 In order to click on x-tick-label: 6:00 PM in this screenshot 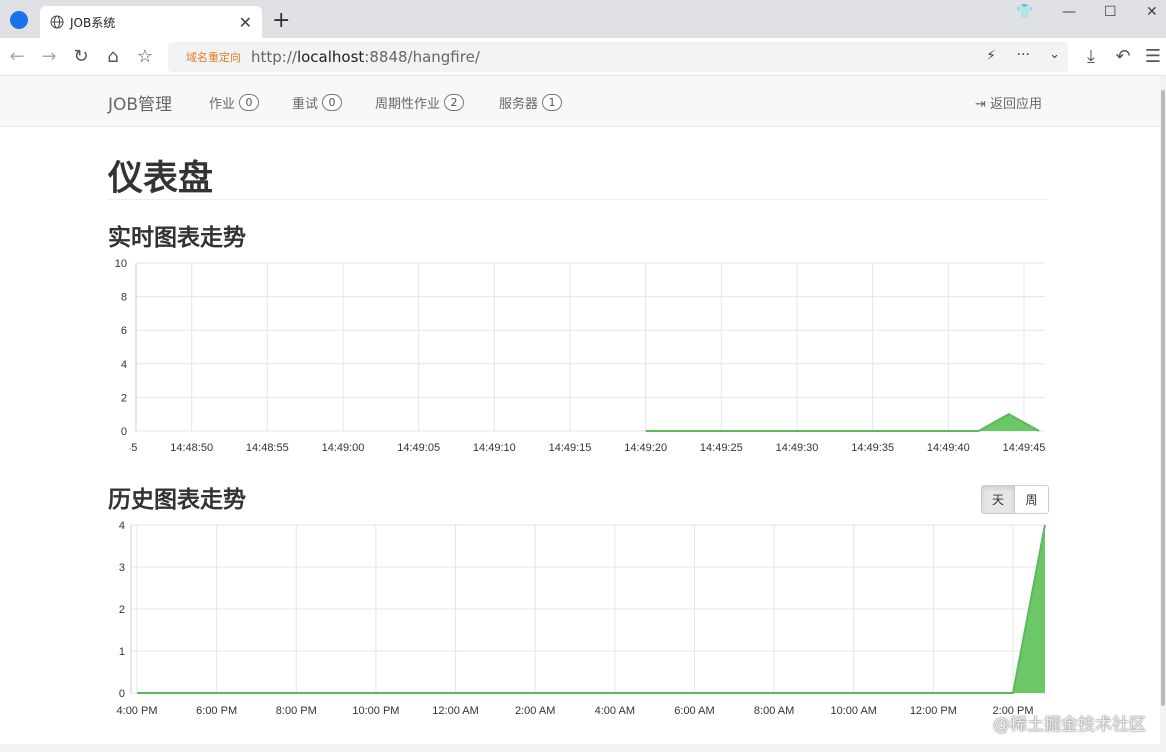, I will do `click(216, 711)`.